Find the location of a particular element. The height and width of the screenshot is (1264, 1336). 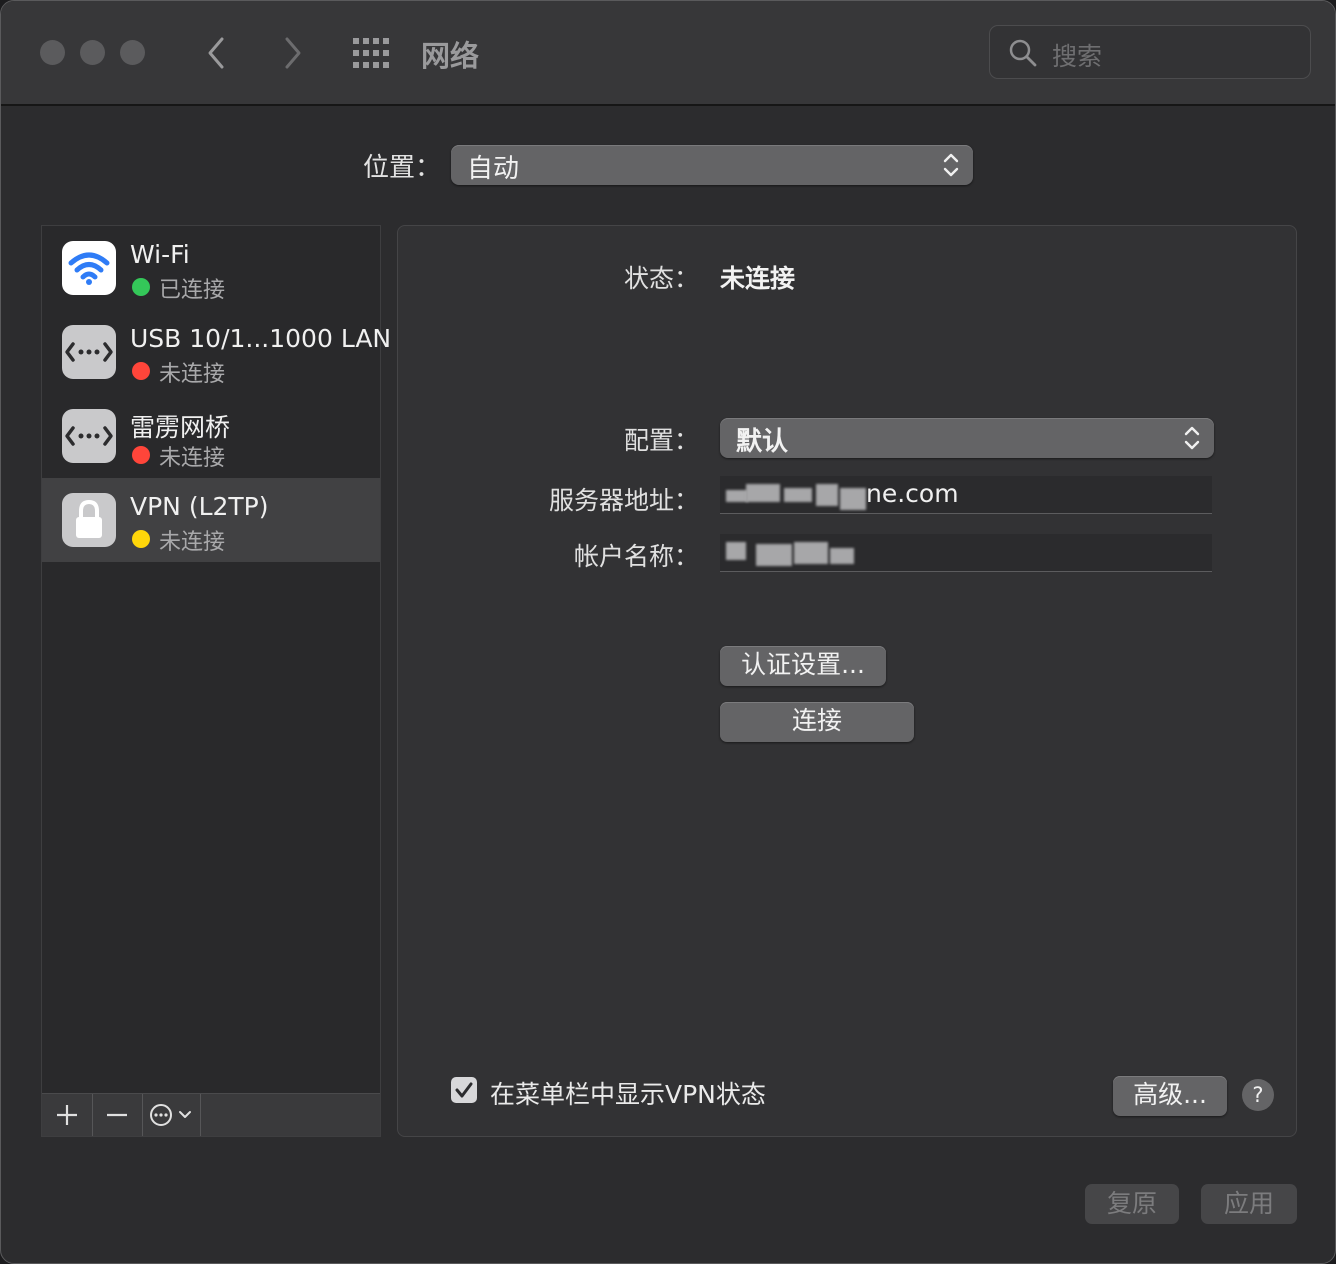

location-label: 位置： is located at coordinates (402, 168).